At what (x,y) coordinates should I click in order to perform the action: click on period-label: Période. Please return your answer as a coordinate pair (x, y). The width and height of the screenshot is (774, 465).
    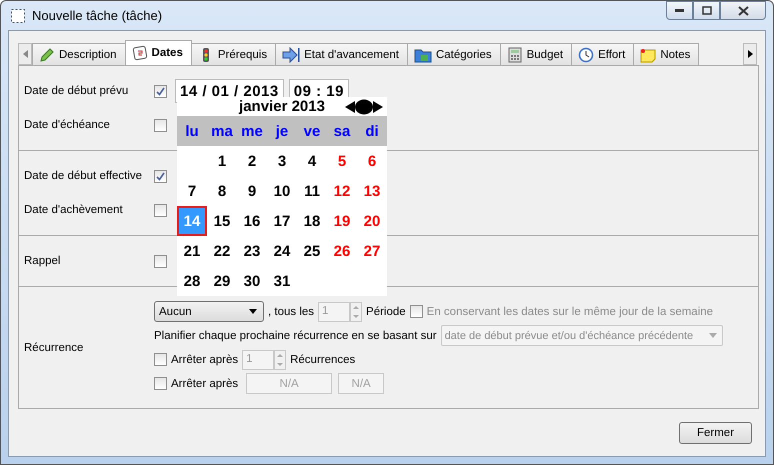
    Looking at the image, I should click on (386, 312).